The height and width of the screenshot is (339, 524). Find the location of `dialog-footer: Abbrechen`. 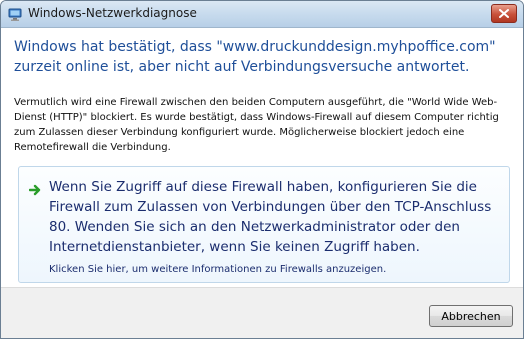

dialog-footer: Abbrechen is located at coordinates (262, 312).